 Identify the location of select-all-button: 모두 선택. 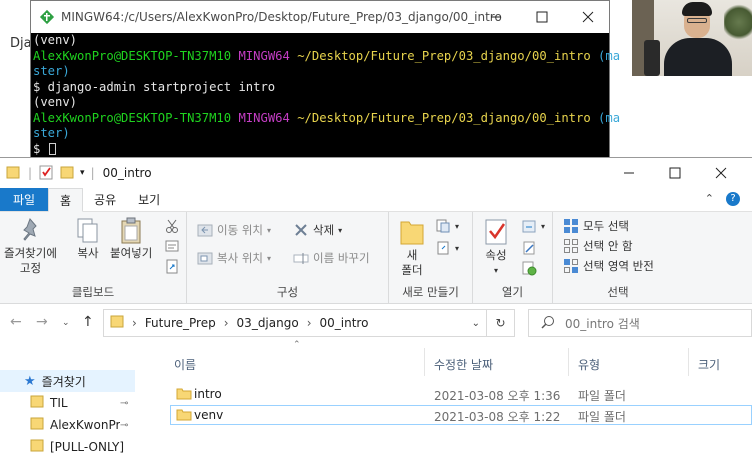
(596, 226).